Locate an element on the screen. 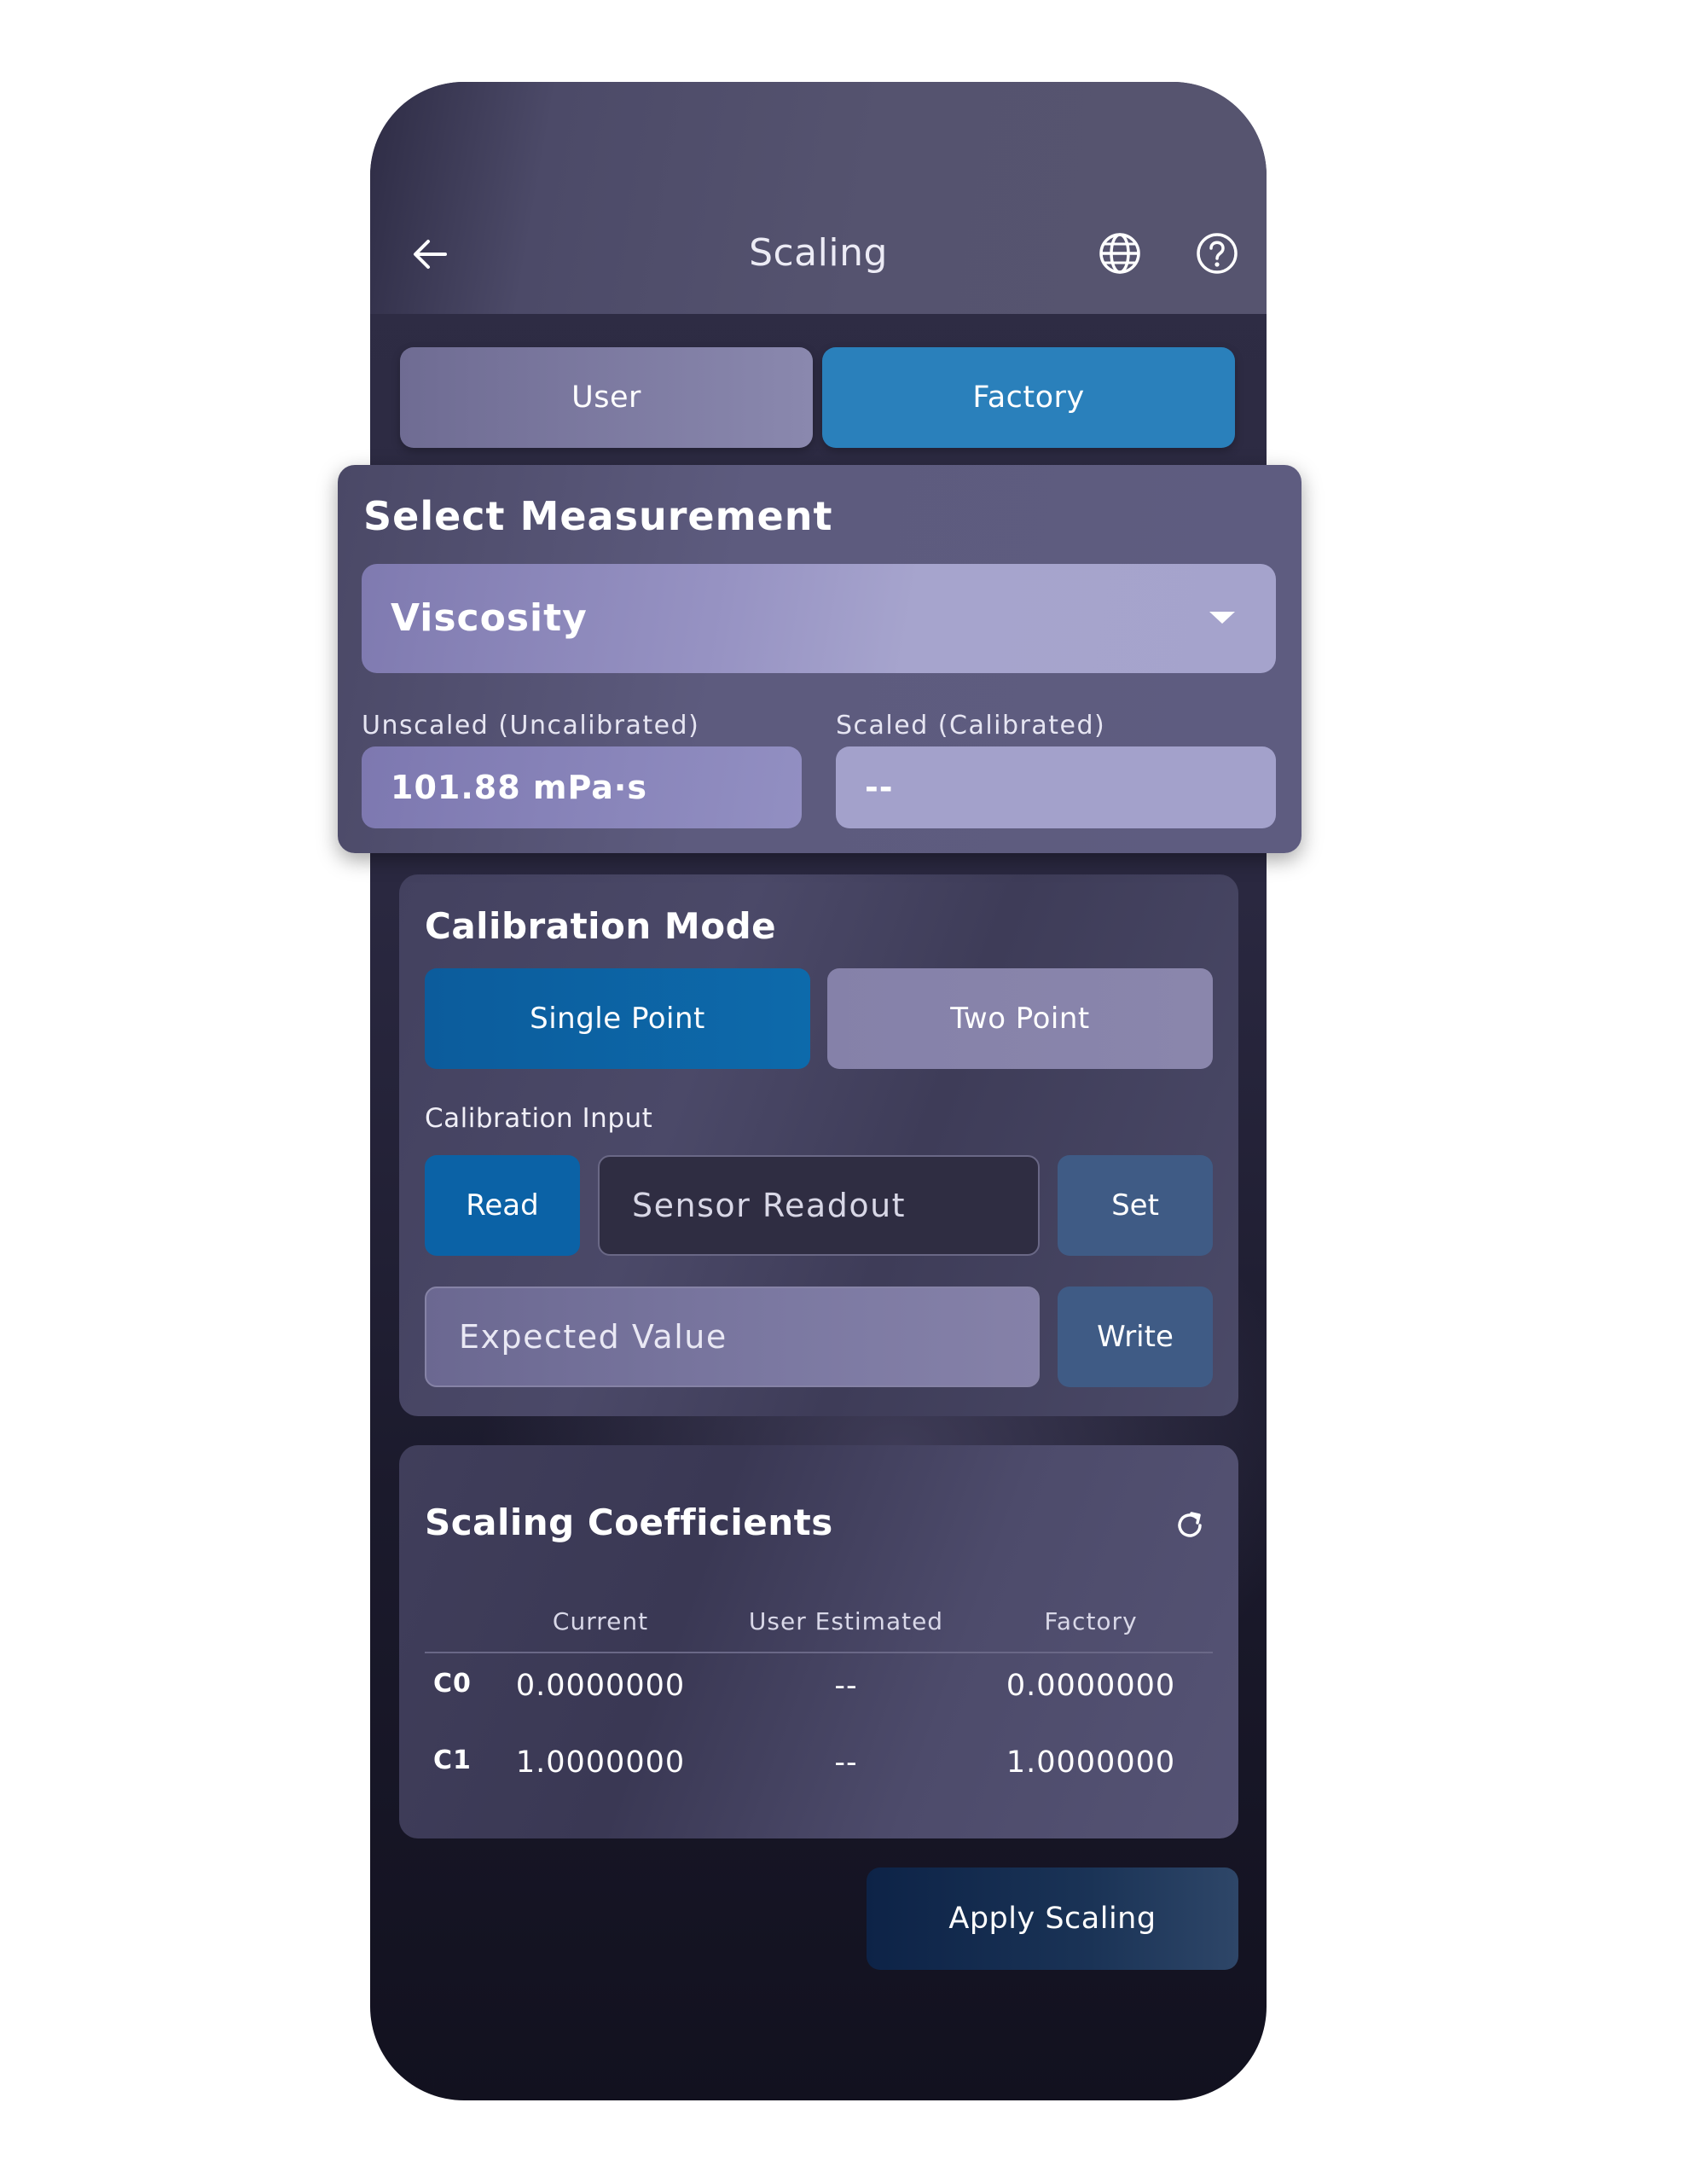 The image size is (1687, 2184). set-button: Set is located at coordinates (1135, 1205).